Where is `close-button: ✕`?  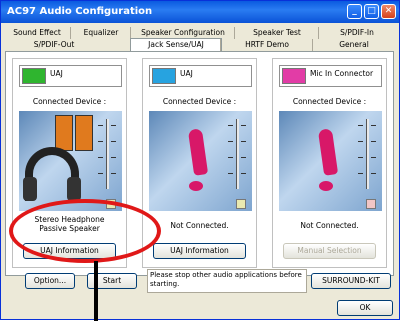 close-button: ✕ is located at coordinates (388, 11).